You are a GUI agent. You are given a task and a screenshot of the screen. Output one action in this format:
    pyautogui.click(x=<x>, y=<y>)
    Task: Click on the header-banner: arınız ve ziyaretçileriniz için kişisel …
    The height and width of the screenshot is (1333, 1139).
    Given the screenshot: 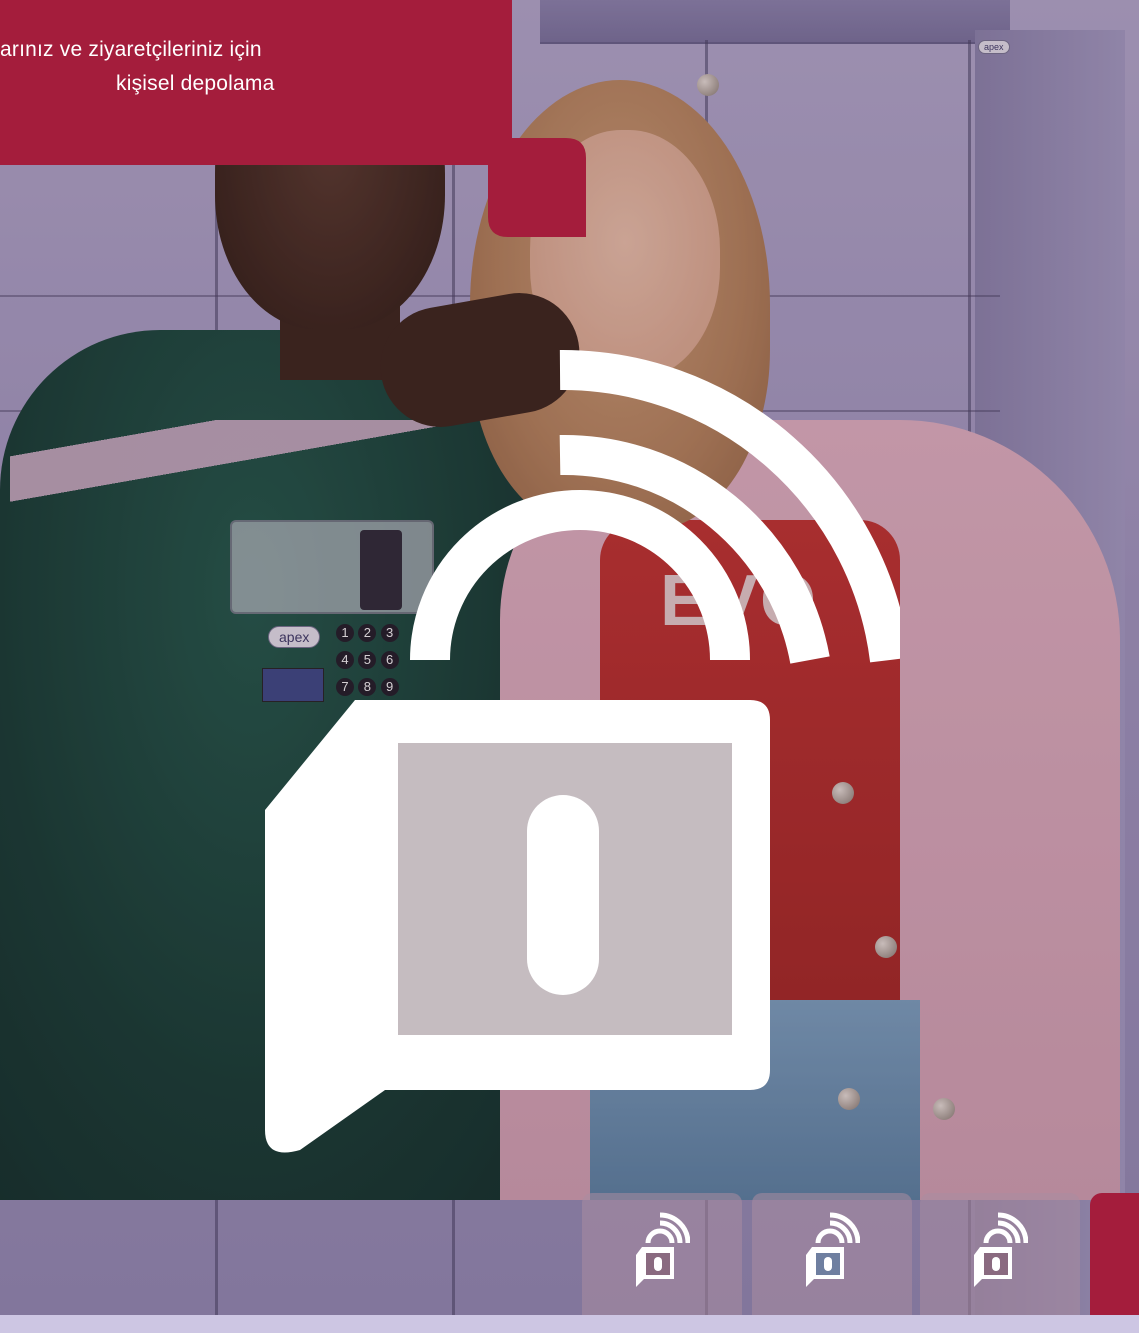 What is the action you would take?
    pyautogui.click(x=293, y=118)
    